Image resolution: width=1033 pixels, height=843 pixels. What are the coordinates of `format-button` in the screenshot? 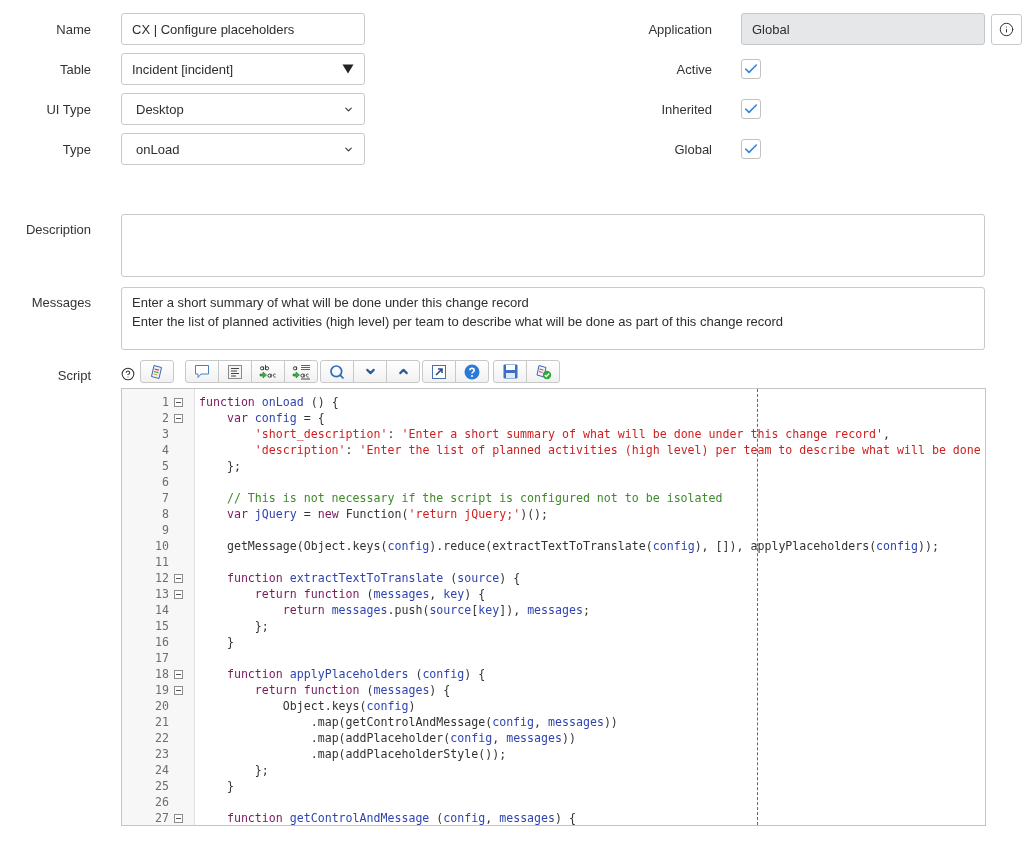 It's located at (235, 371).